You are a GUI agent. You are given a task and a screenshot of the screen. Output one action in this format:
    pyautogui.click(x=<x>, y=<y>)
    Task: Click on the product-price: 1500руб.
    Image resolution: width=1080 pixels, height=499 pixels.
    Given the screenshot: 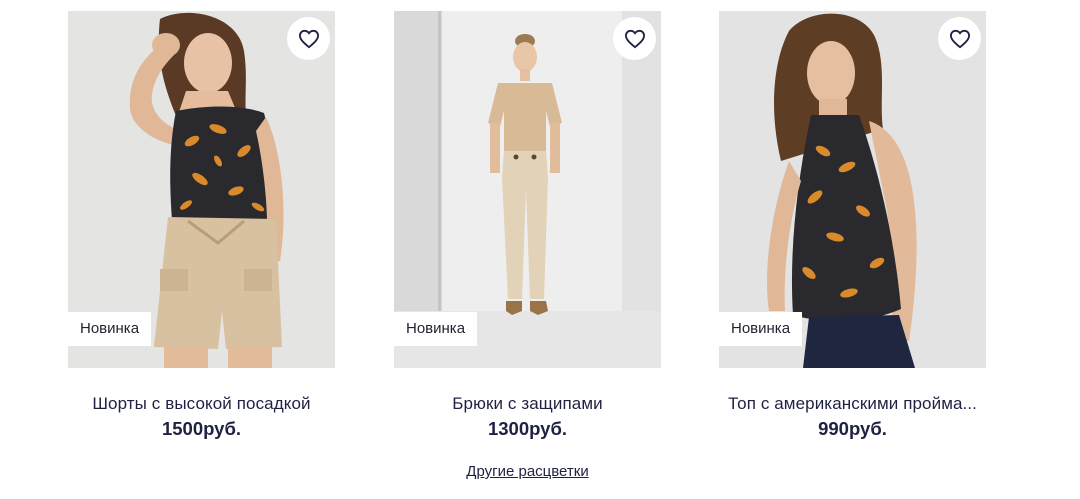 What is the action you would take?
    pyautogui.click(x=201, y=428)
    